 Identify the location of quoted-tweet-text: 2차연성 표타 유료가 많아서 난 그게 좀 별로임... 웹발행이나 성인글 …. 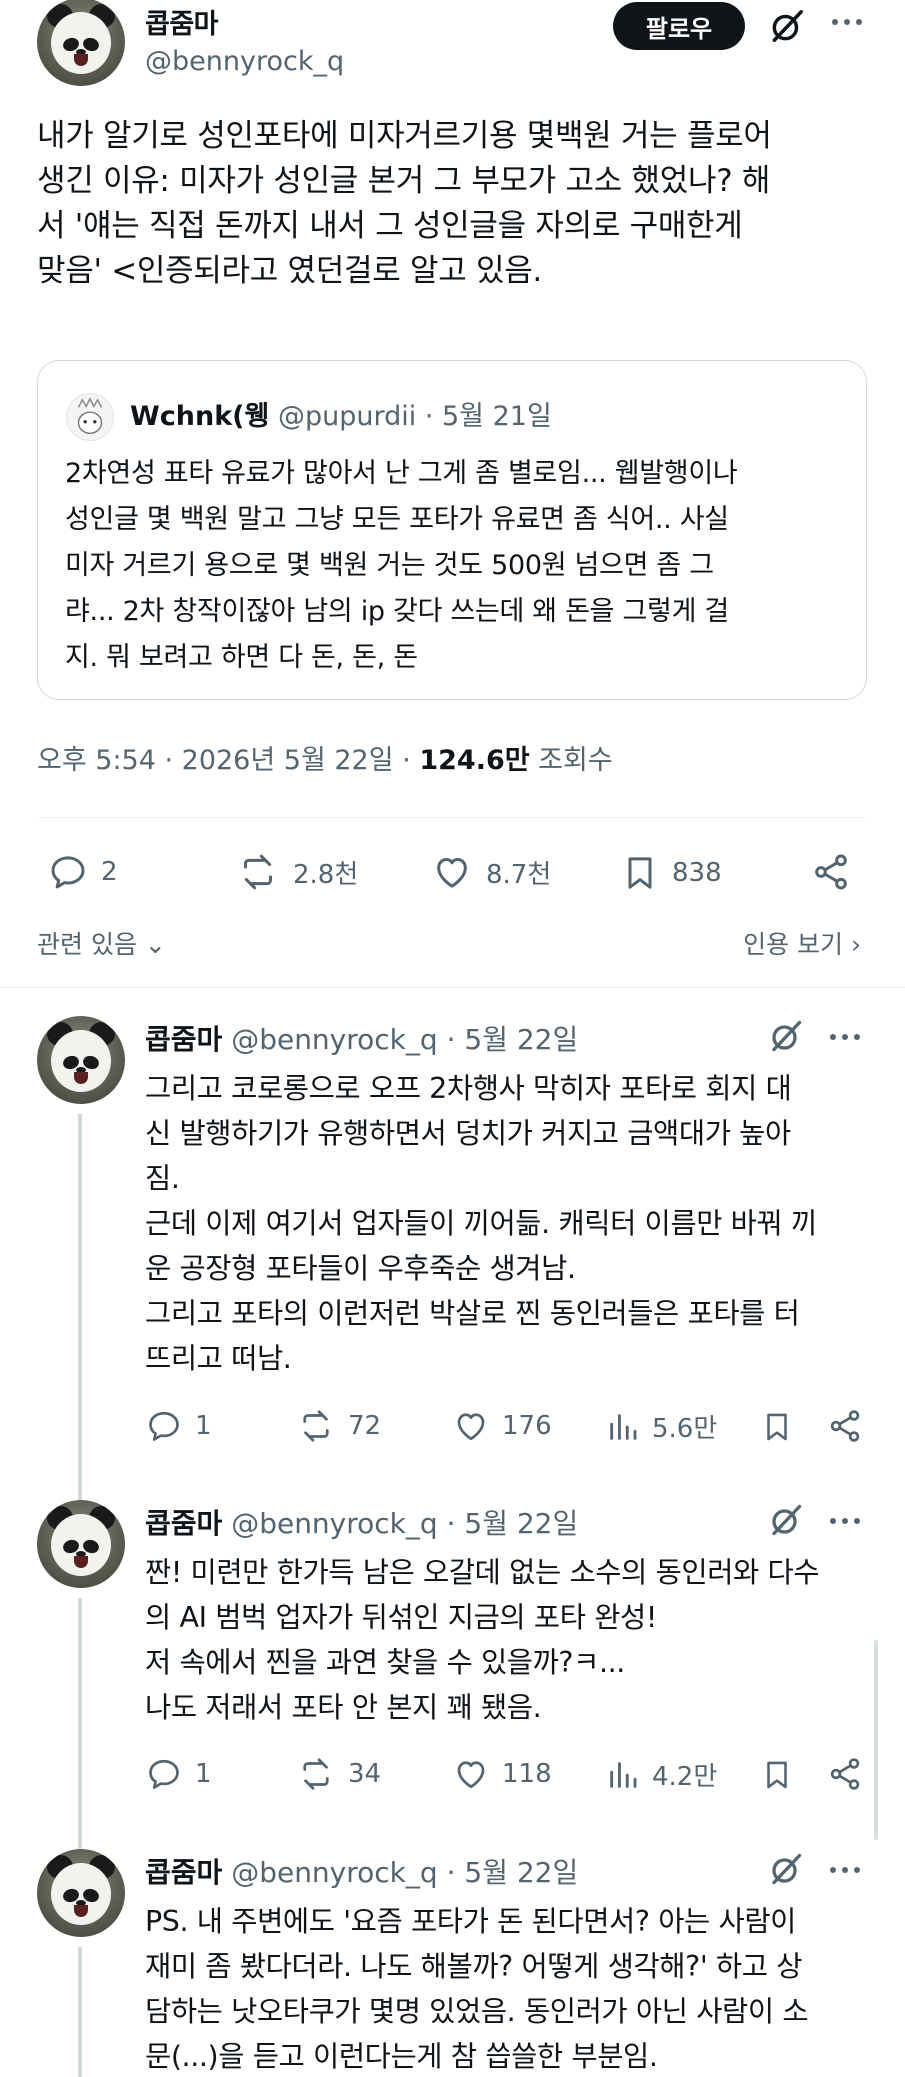
(401, 565).